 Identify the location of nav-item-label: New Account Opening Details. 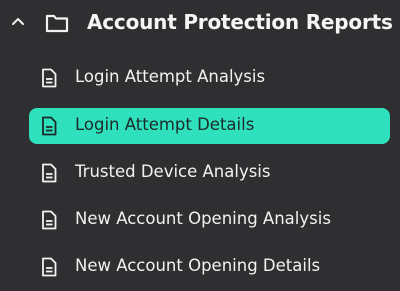
(198, 265).